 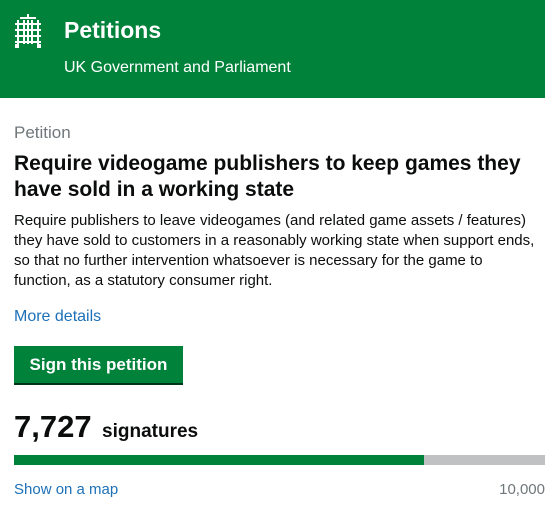 What do you see at coordinates (98, 364) in the screenshot?
I see `sign-petition-button: Sign this petition` at bounding box center [98, 364].